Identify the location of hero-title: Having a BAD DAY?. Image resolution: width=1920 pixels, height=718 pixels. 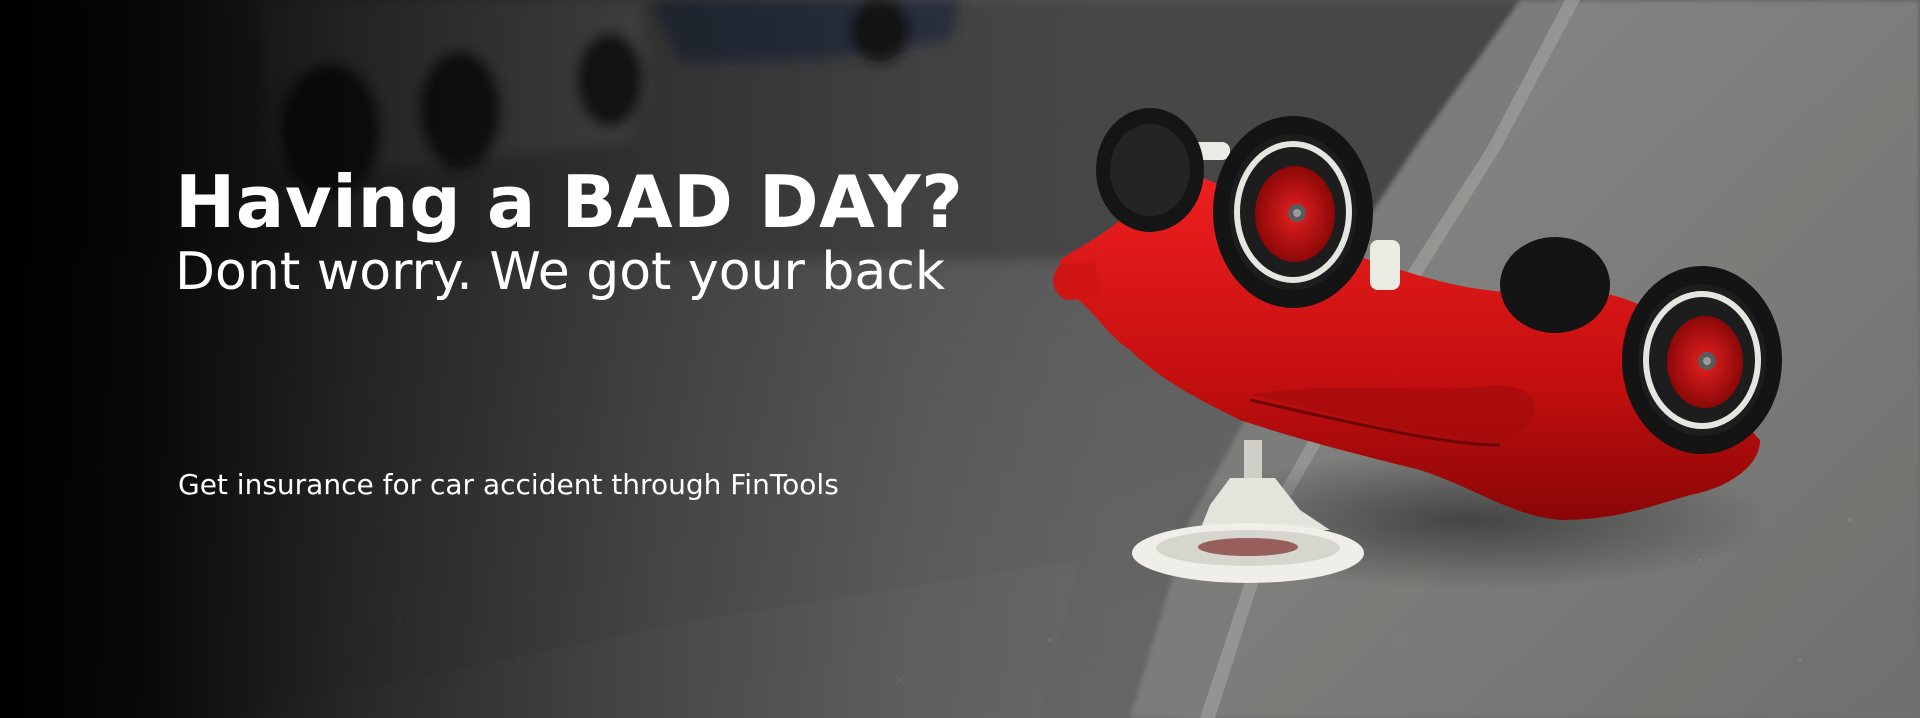
(569, 202).